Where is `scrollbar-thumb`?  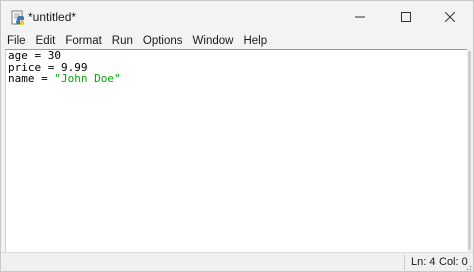
scrollbar-thumb is located at coordinates (469, 150).